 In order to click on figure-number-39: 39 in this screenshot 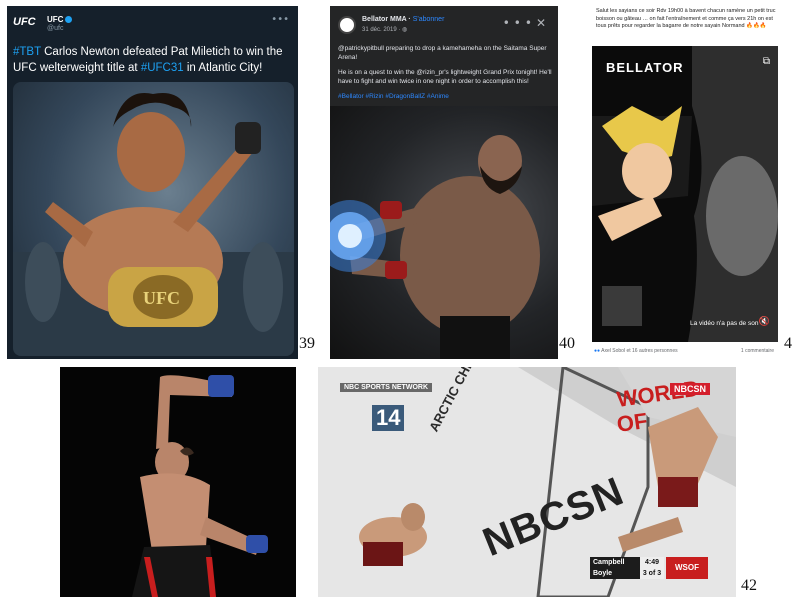, I will do `click(307, 343)`.